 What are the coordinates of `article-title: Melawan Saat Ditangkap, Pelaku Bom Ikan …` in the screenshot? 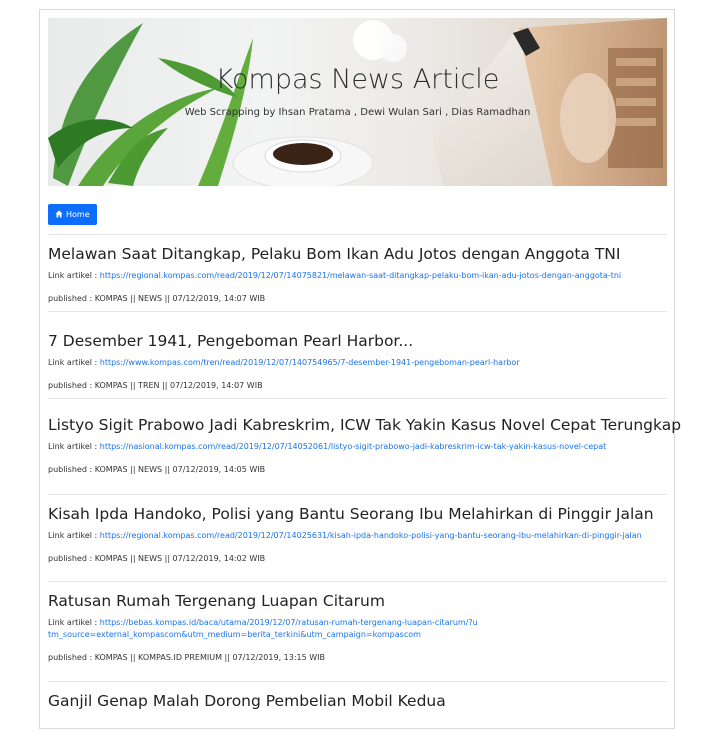 It's located at (334, 254).